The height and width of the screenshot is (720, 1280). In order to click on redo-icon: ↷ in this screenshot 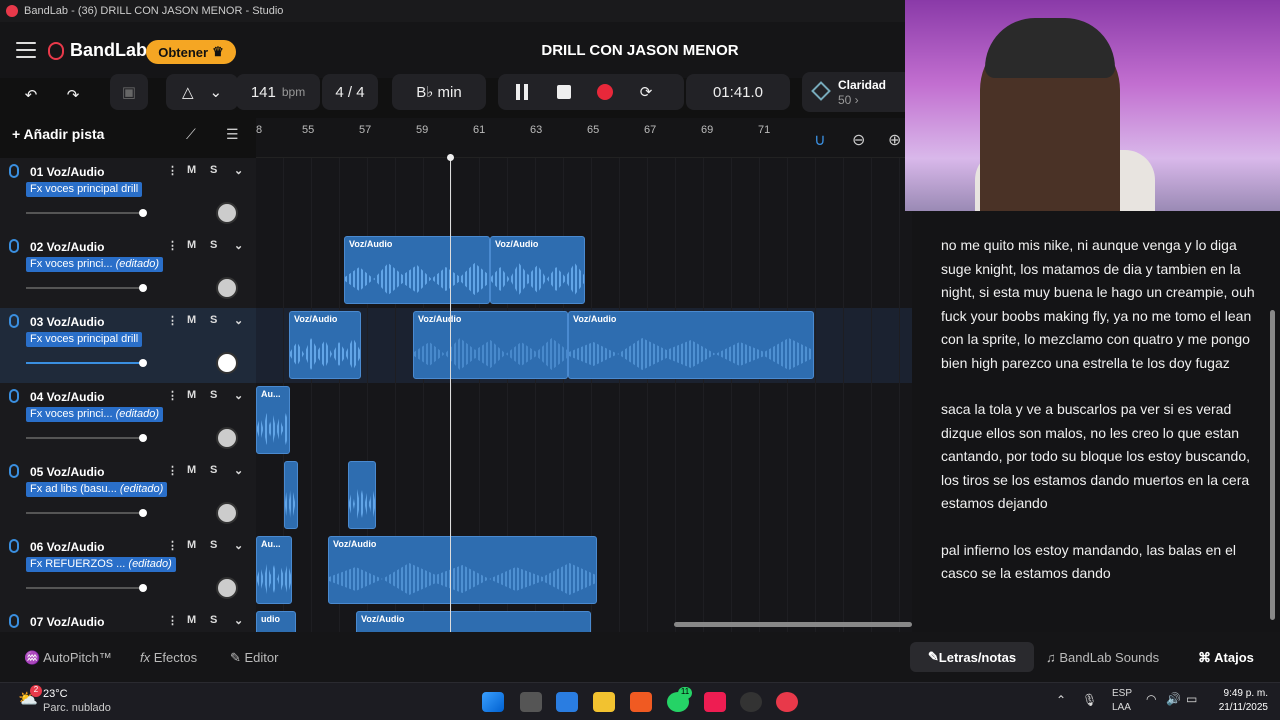, I will do `click(73, 95)`.